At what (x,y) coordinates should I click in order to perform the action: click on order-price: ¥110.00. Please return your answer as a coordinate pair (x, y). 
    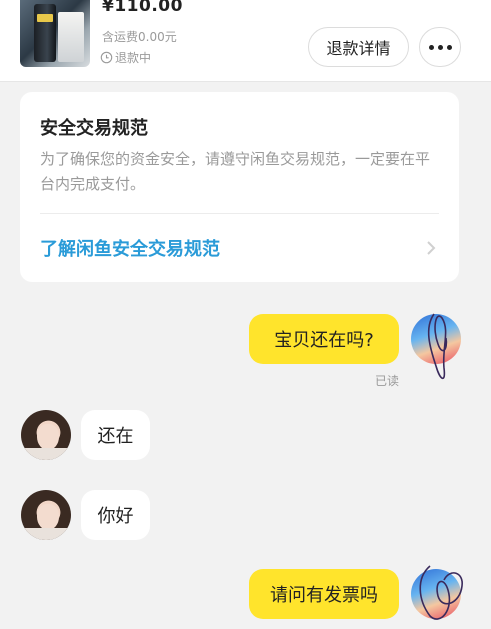
    Looking at the image, I should click on (142, 8).